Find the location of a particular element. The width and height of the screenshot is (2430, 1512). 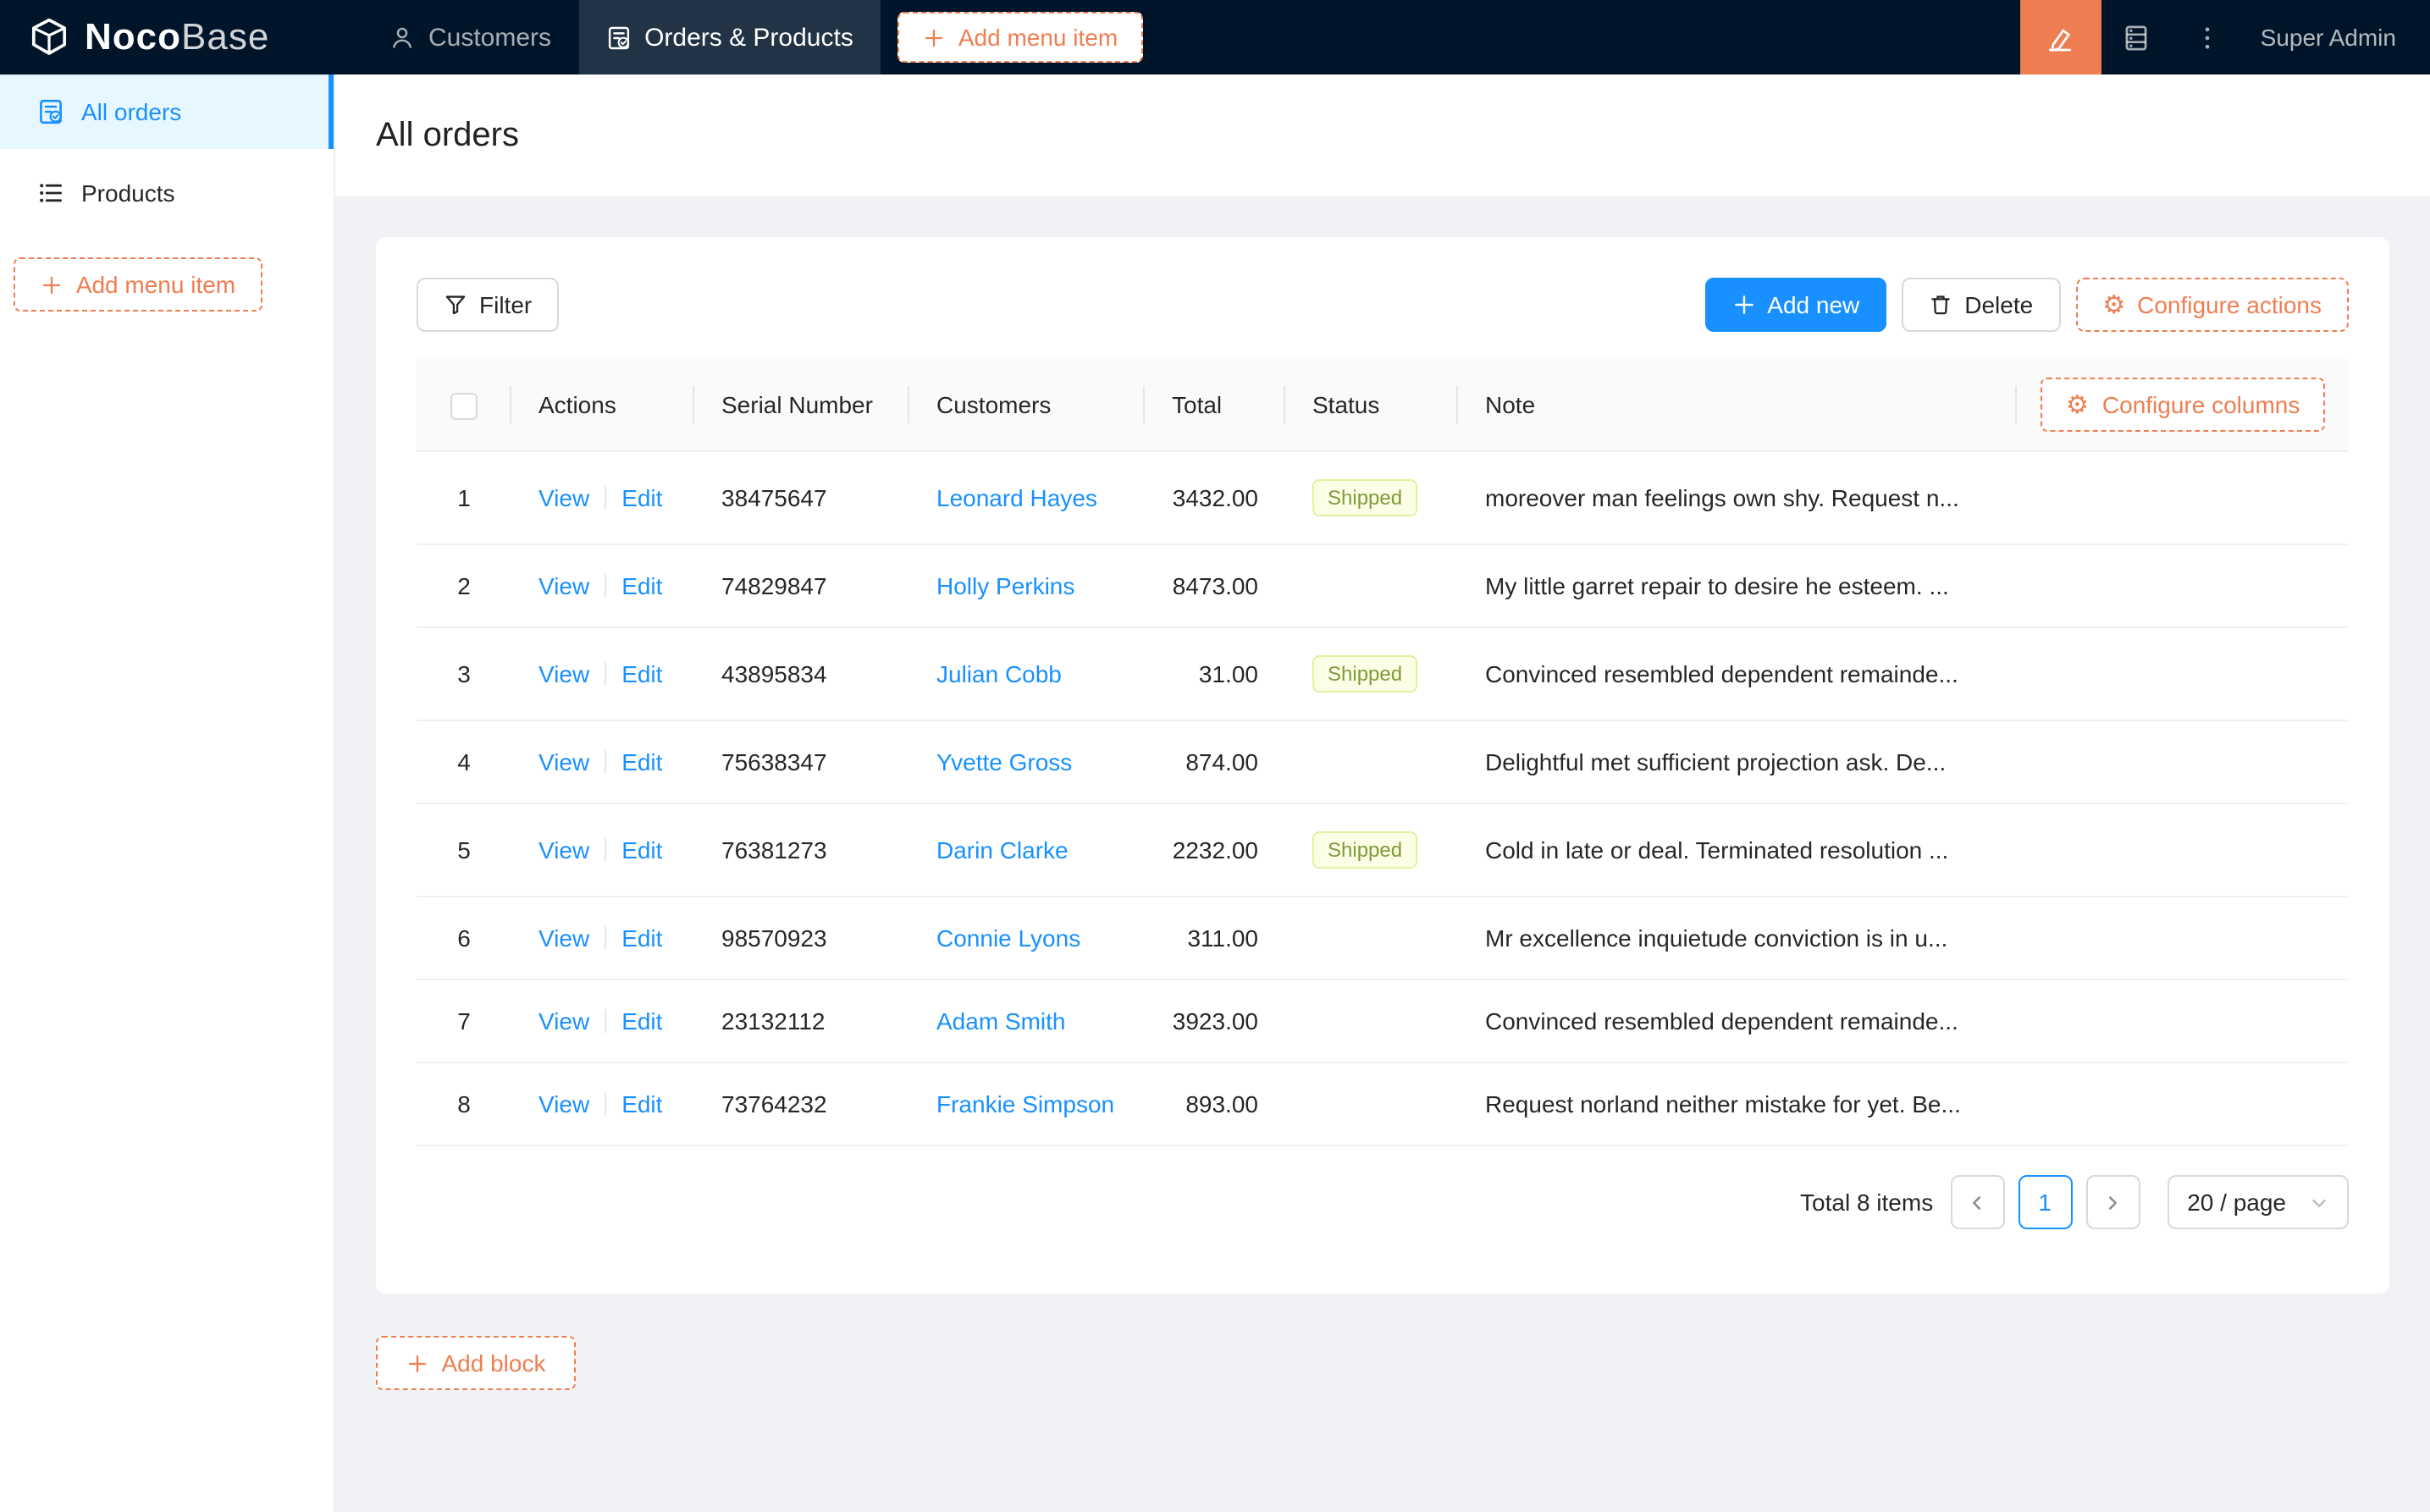

sidebar-item-all-orders: All orders is located at coordinates (167, 111).